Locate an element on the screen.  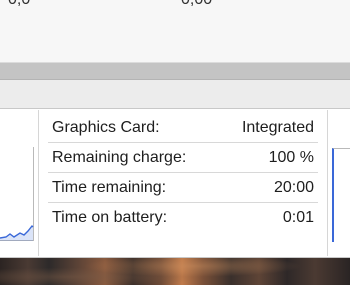
horizontal-scrollbar is located at coordinates (175, 71).